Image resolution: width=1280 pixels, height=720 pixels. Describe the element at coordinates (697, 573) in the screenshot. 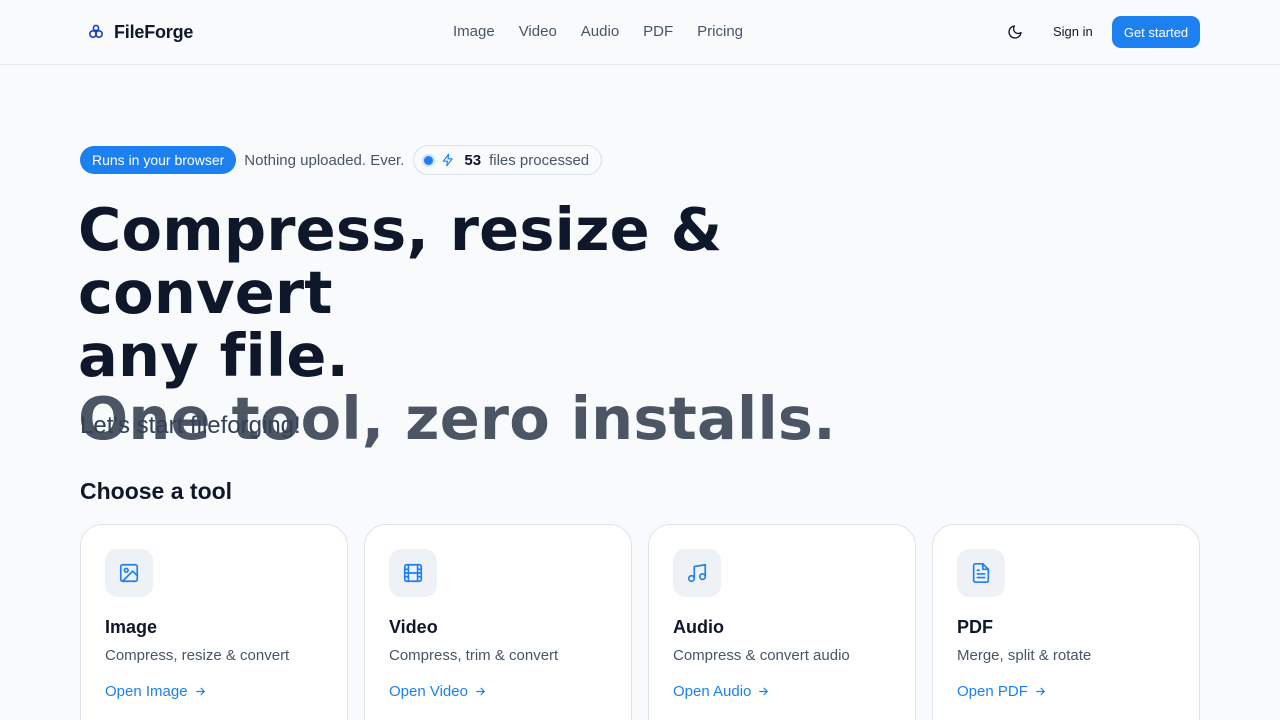

I see `music-icon` at that location.